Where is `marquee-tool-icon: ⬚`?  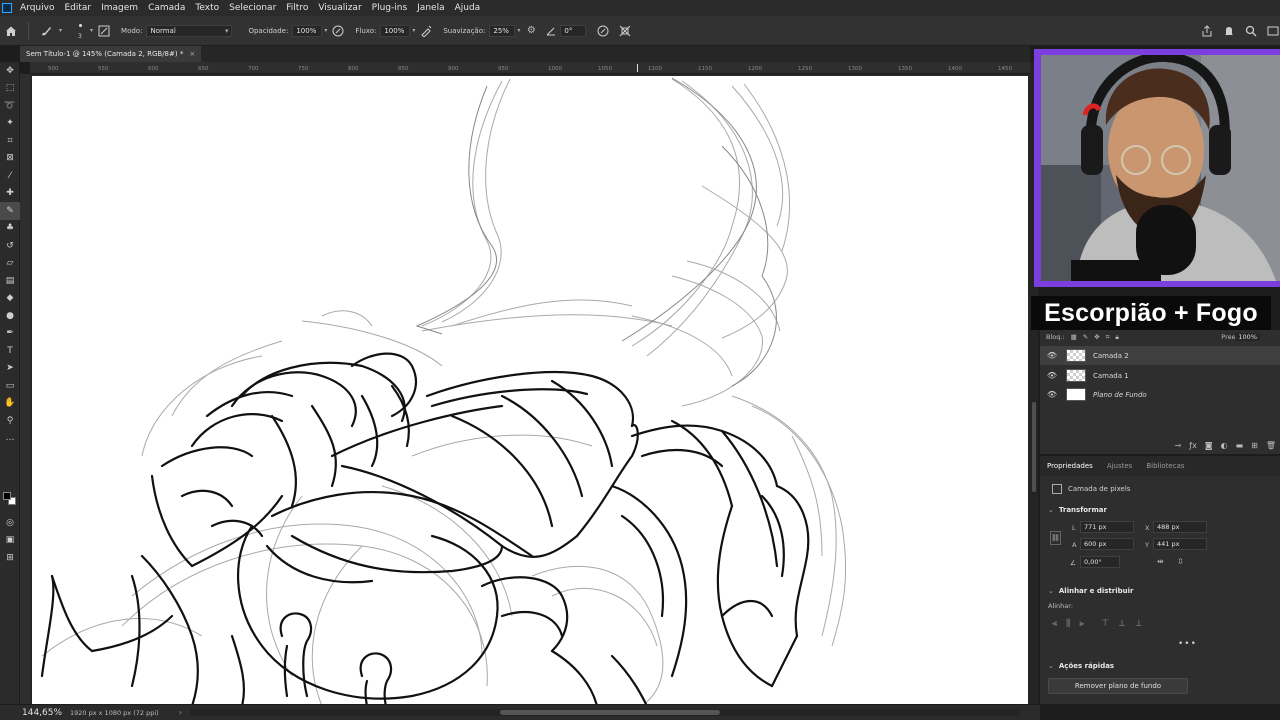
marquee-tool-icon: ⬚ is located at coordinates (10, 89).